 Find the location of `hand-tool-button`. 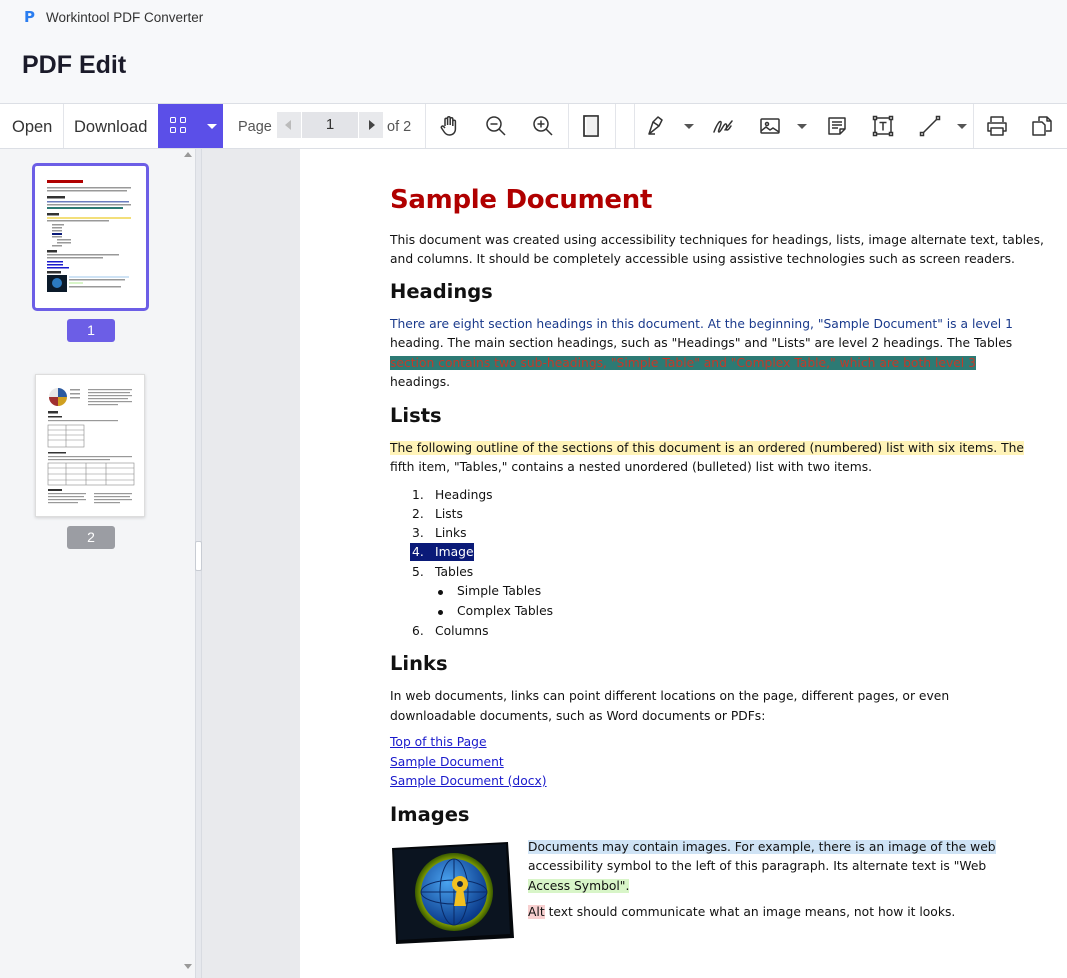

hand-tool-button is located at coordinates (449, 126).